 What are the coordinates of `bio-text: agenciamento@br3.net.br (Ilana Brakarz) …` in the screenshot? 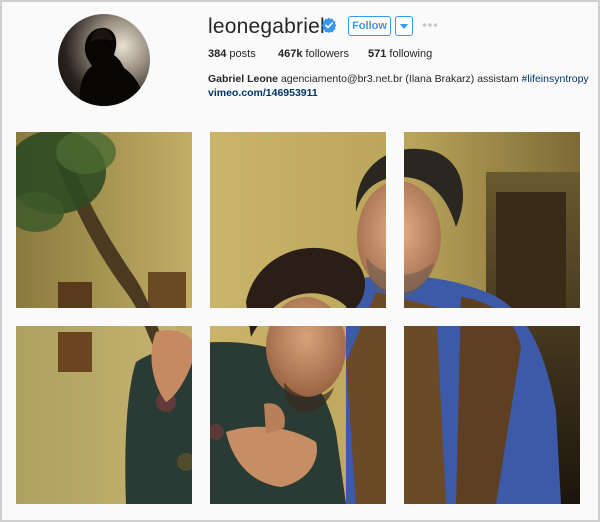 It's located at (400, 79).